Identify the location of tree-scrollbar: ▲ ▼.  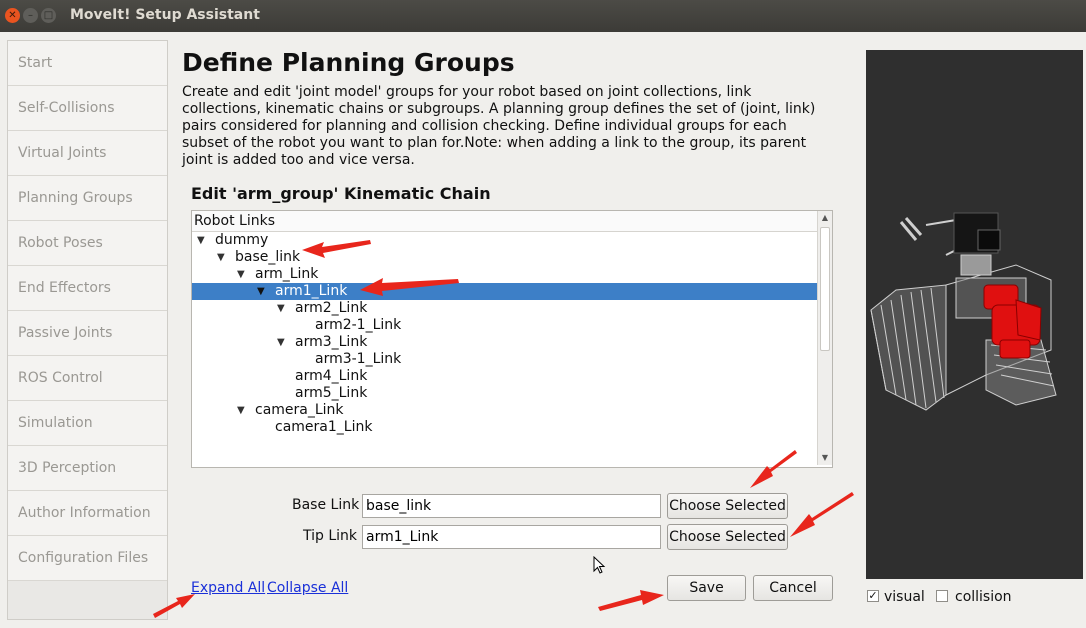
(824, 338).